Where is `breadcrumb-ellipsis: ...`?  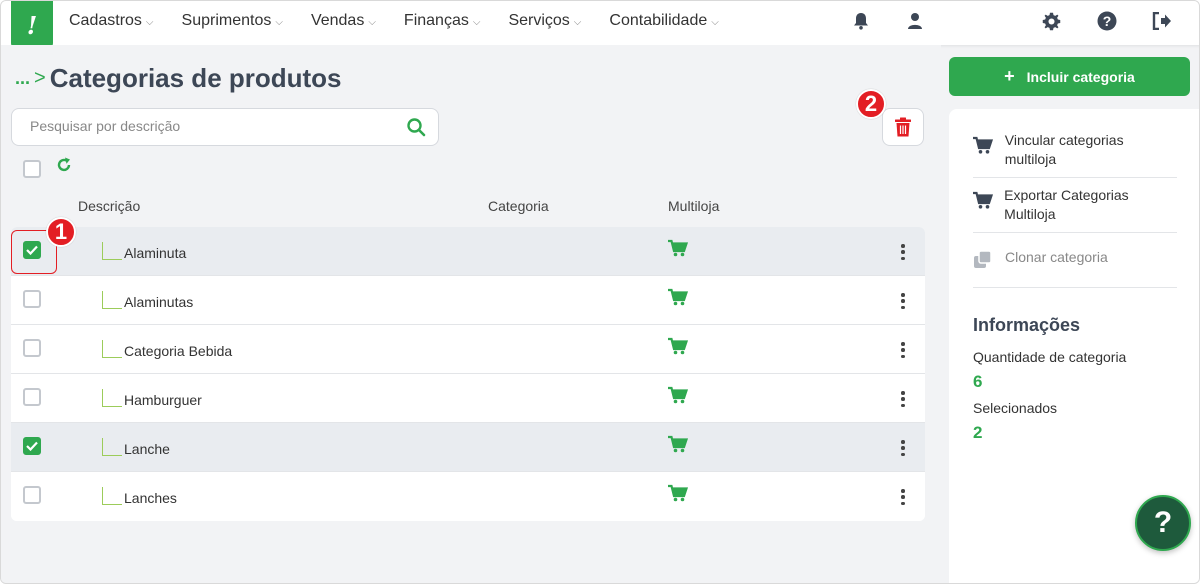
breadcrumb-ellipsis: ... is located at coordinates (22, 78).